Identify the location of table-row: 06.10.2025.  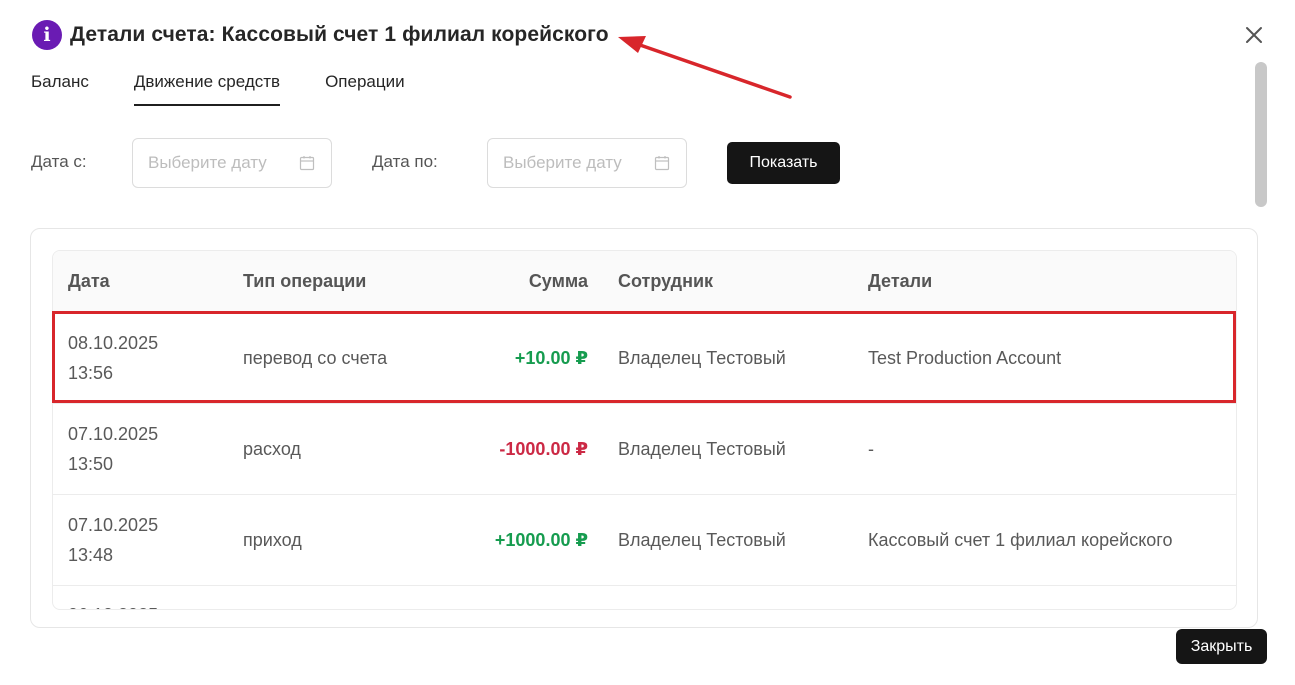
(644, 597).